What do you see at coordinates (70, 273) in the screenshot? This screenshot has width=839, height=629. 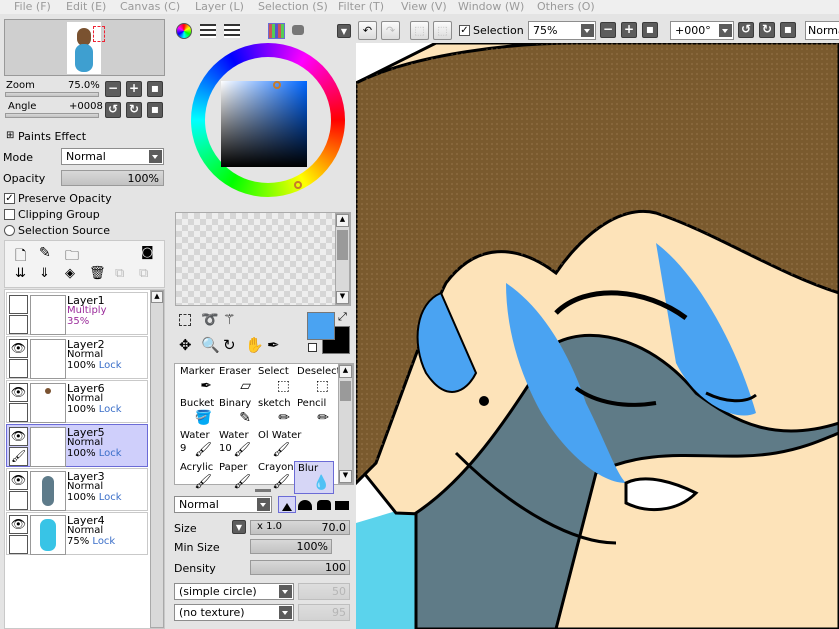 I see `clear-layer-icon: ◈` at bounding box center [70, 273].